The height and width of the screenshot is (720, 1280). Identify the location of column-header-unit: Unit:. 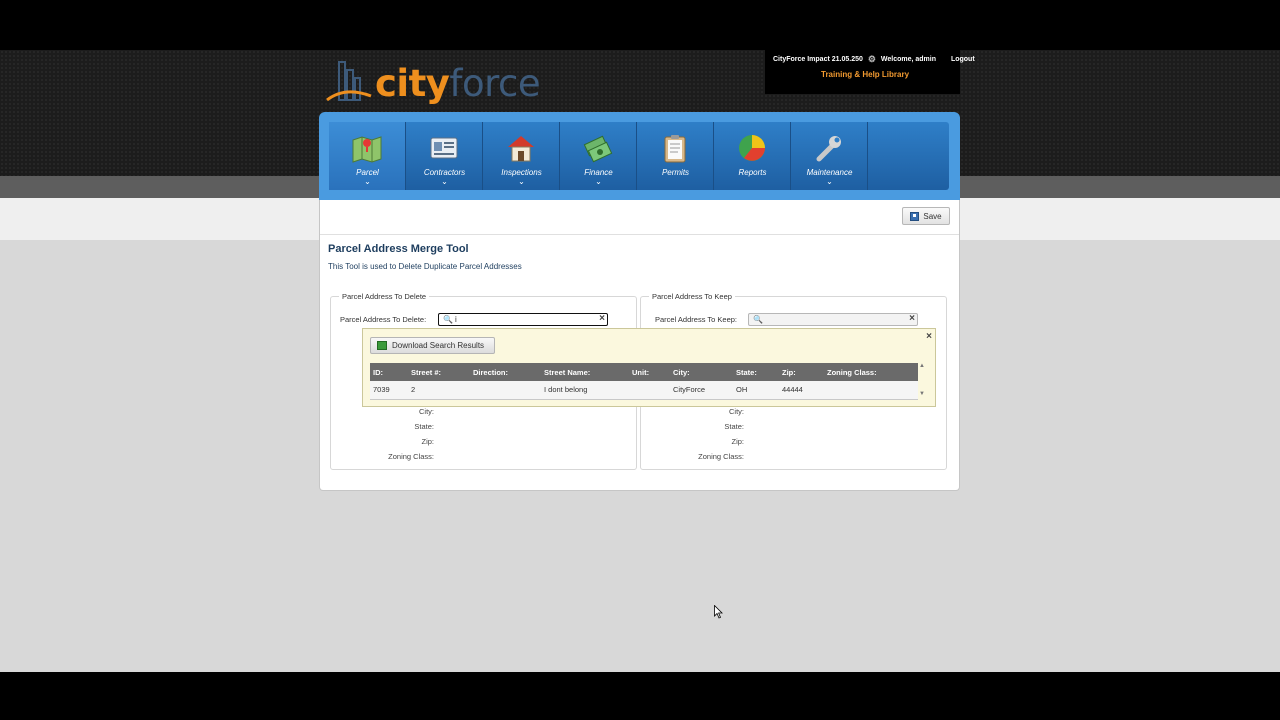
(649, 372).